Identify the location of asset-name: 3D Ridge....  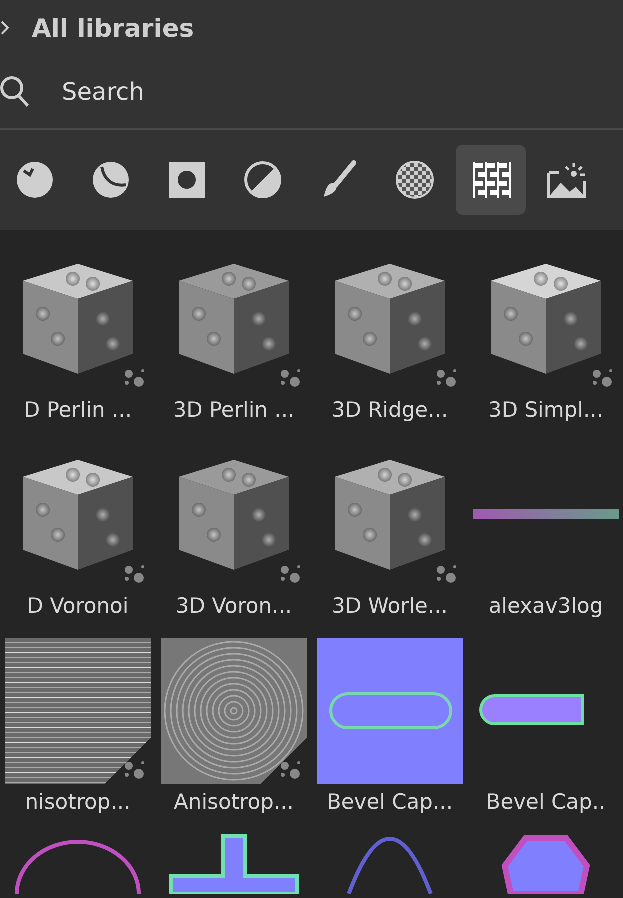
(390, 410).